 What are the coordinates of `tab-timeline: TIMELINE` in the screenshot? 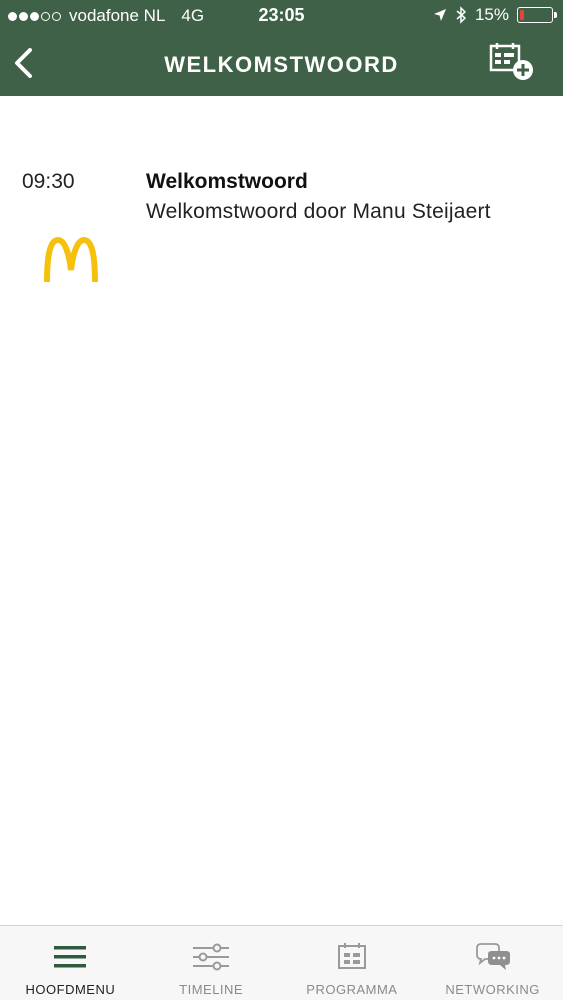 It's located at (211, 963).